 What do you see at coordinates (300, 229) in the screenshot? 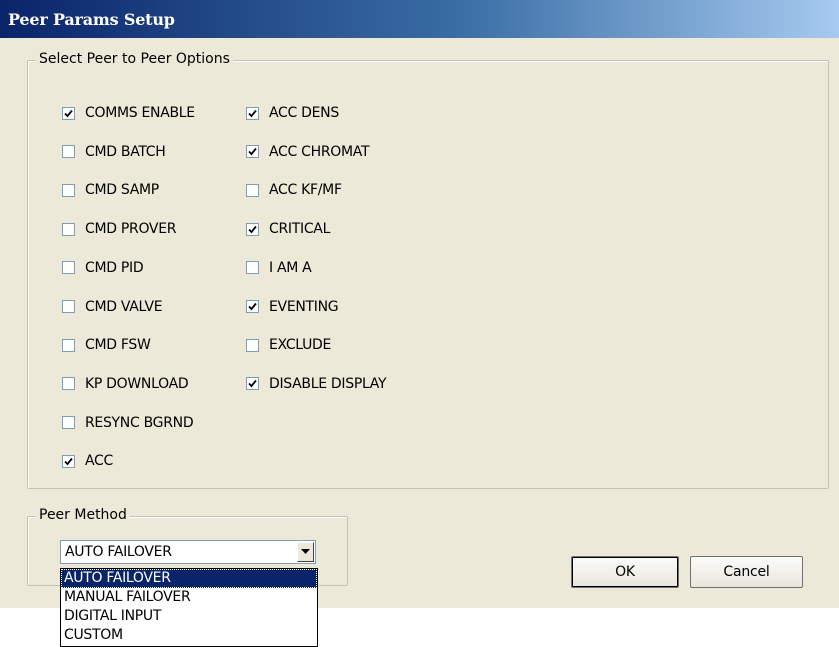
I see `checkbox-label: CRITICAL` at bounding box center [300, 229].